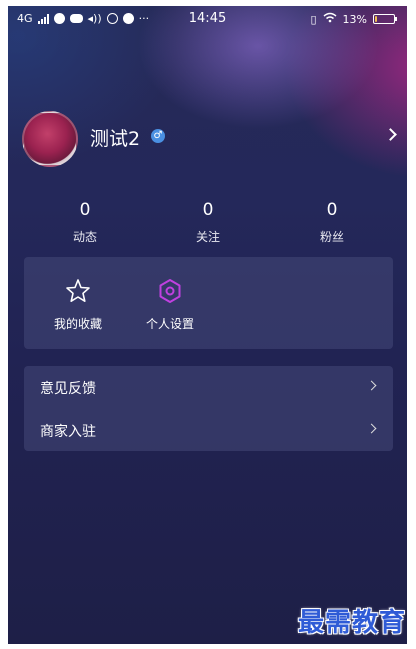 The image size is (416, 649). Describe the element at coordinates (331, 237) in the screenshot. I see `stat-followers-label: 粉丝` at that location.